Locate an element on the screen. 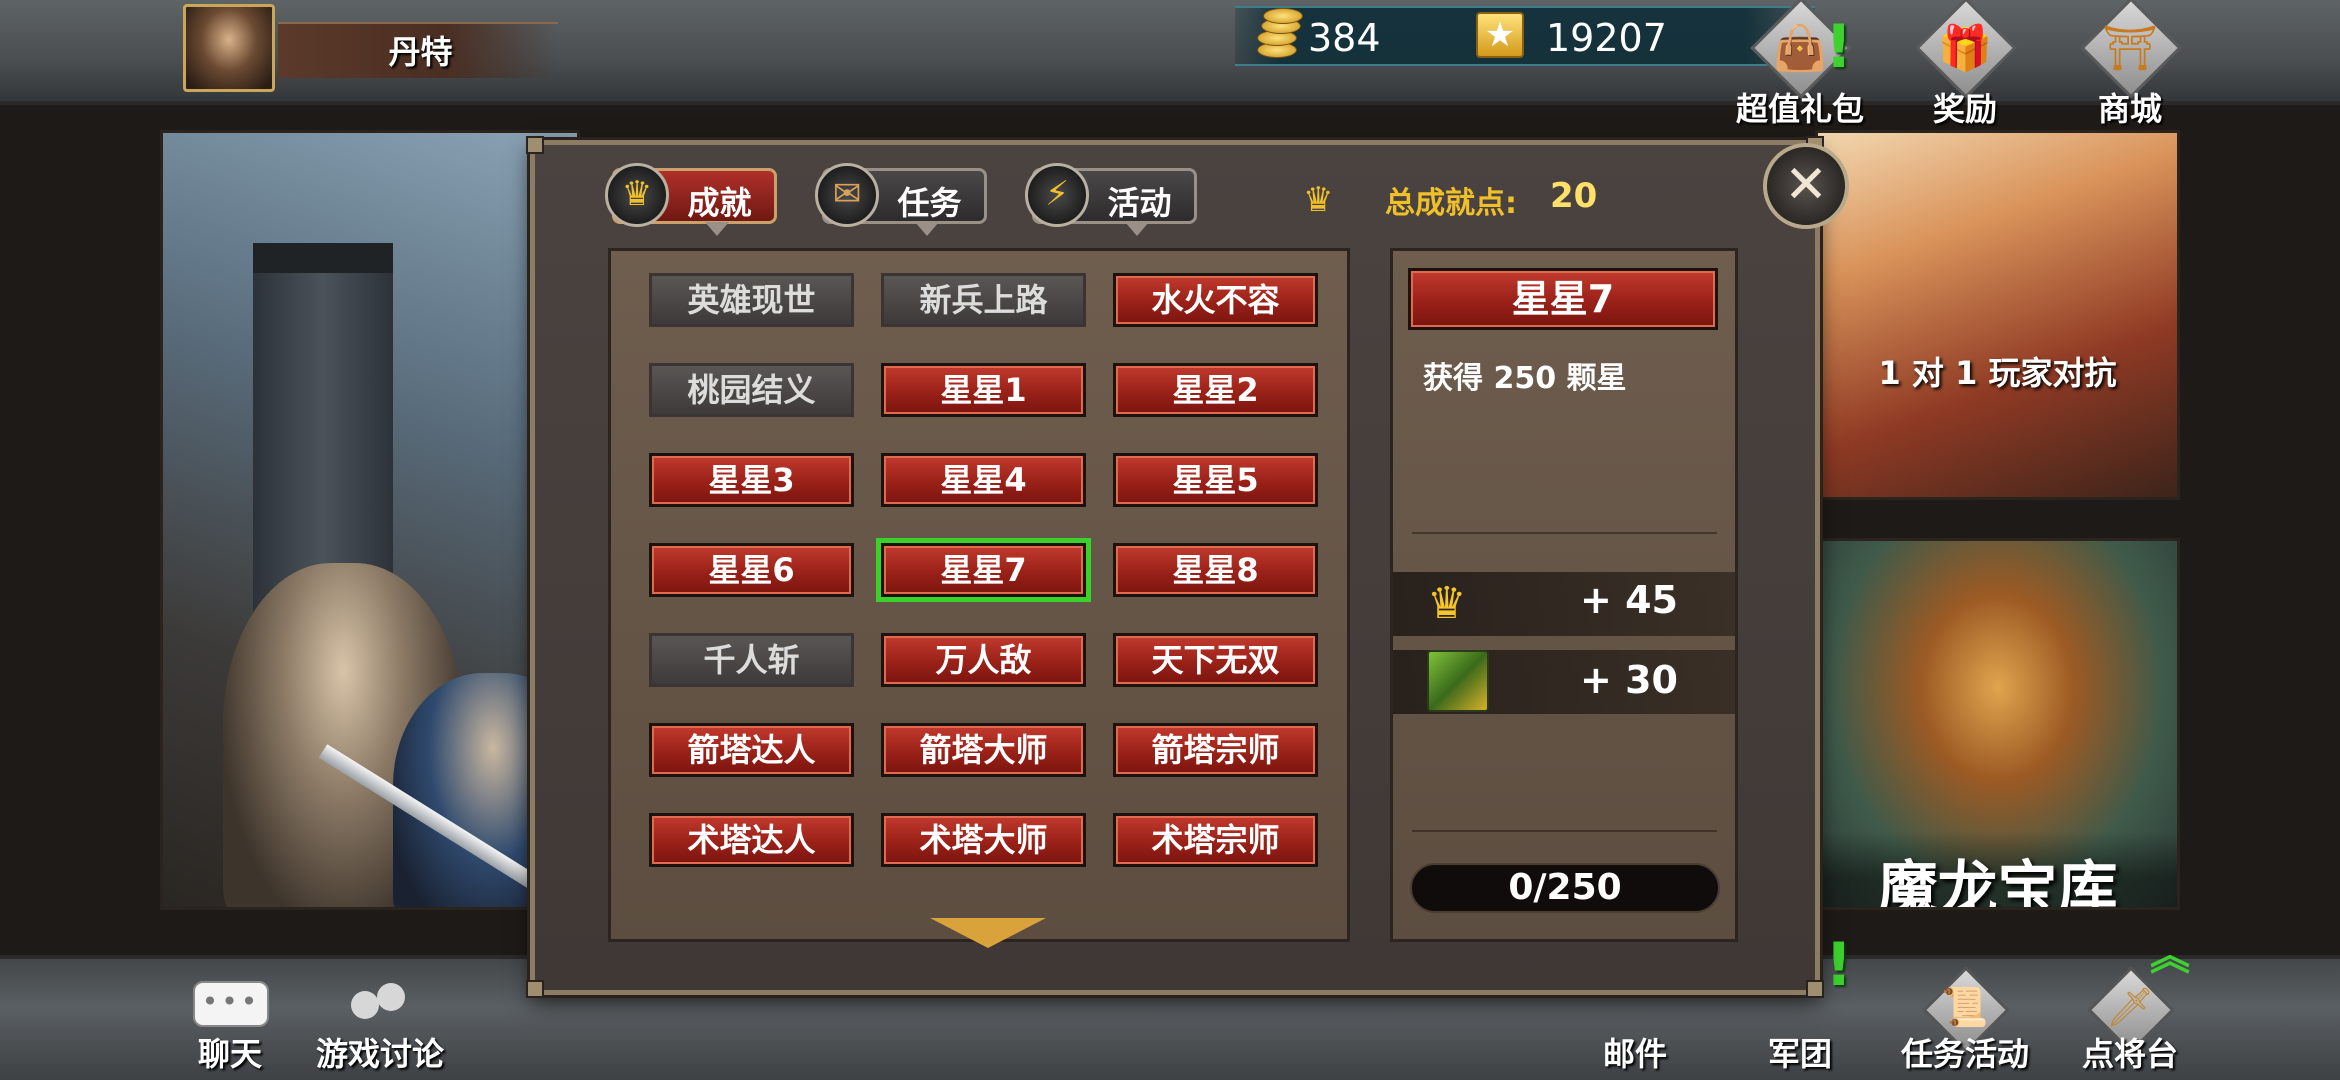  achievement-item: 万人敌 is located at coordinates (983, 660).